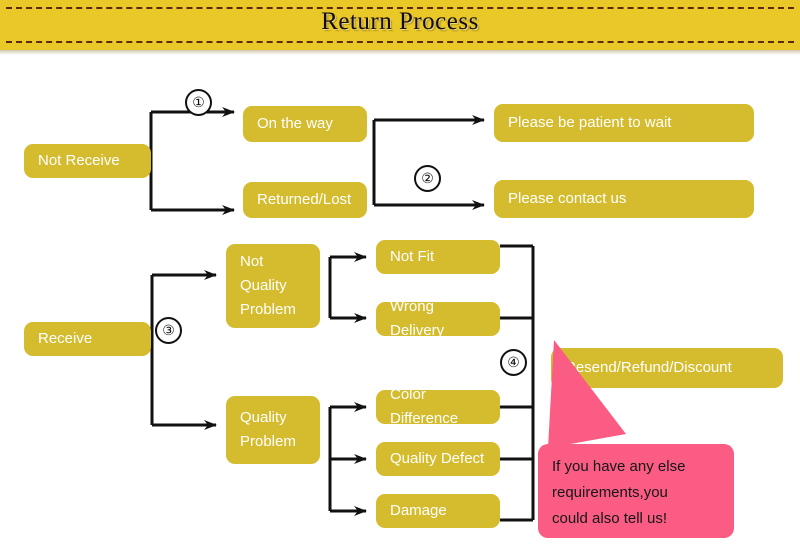  What do you see at coordinates (624, 199) in the screenshot?
I see `node-please-contact-us: Please contact us` at bounding box center [624, 199].